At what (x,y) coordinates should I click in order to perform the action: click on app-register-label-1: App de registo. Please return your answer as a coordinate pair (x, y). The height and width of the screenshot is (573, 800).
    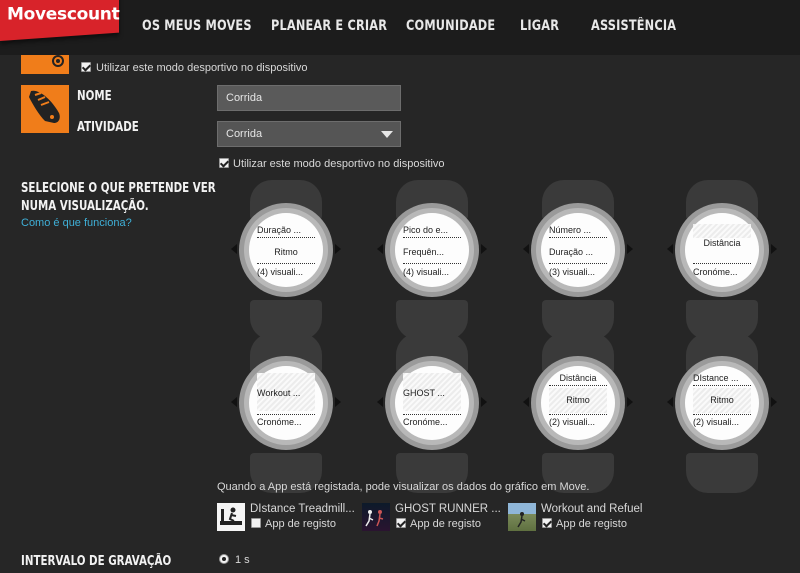
    Looking at the image, I should click on (300, 524).